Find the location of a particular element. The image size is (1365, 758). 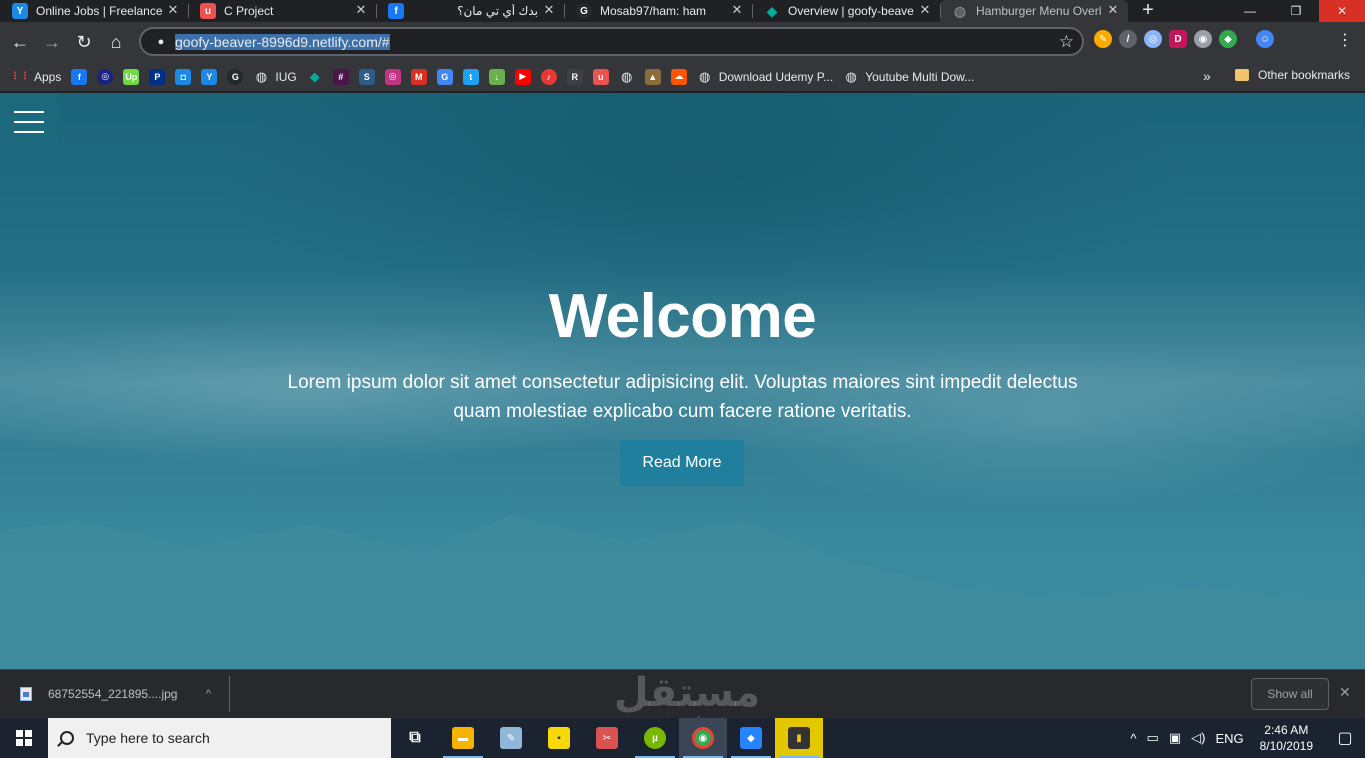

globe-icon: ◍ is located at coordinates (705, 76).